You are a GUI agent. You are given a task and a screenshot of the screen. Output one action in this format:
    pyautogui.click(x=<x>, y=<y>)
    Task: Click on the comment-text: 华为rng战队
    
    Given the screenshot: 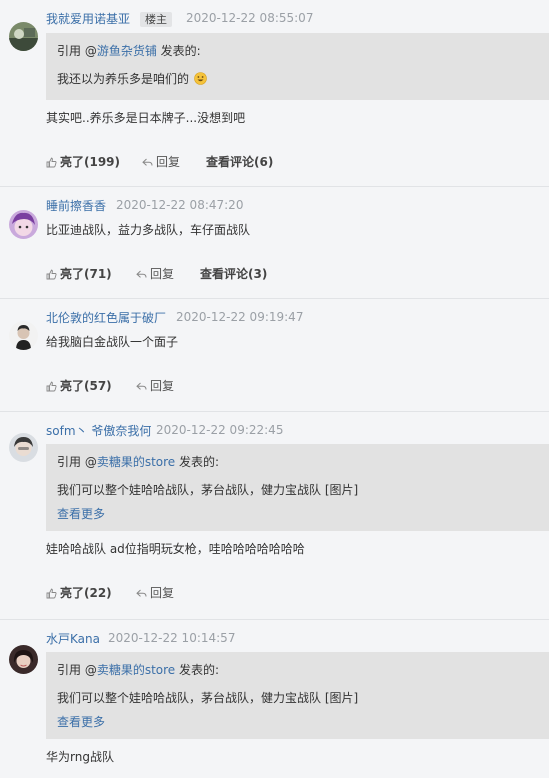 What is the action you would take?
    pyautogui.click(x=80, y=757)
    